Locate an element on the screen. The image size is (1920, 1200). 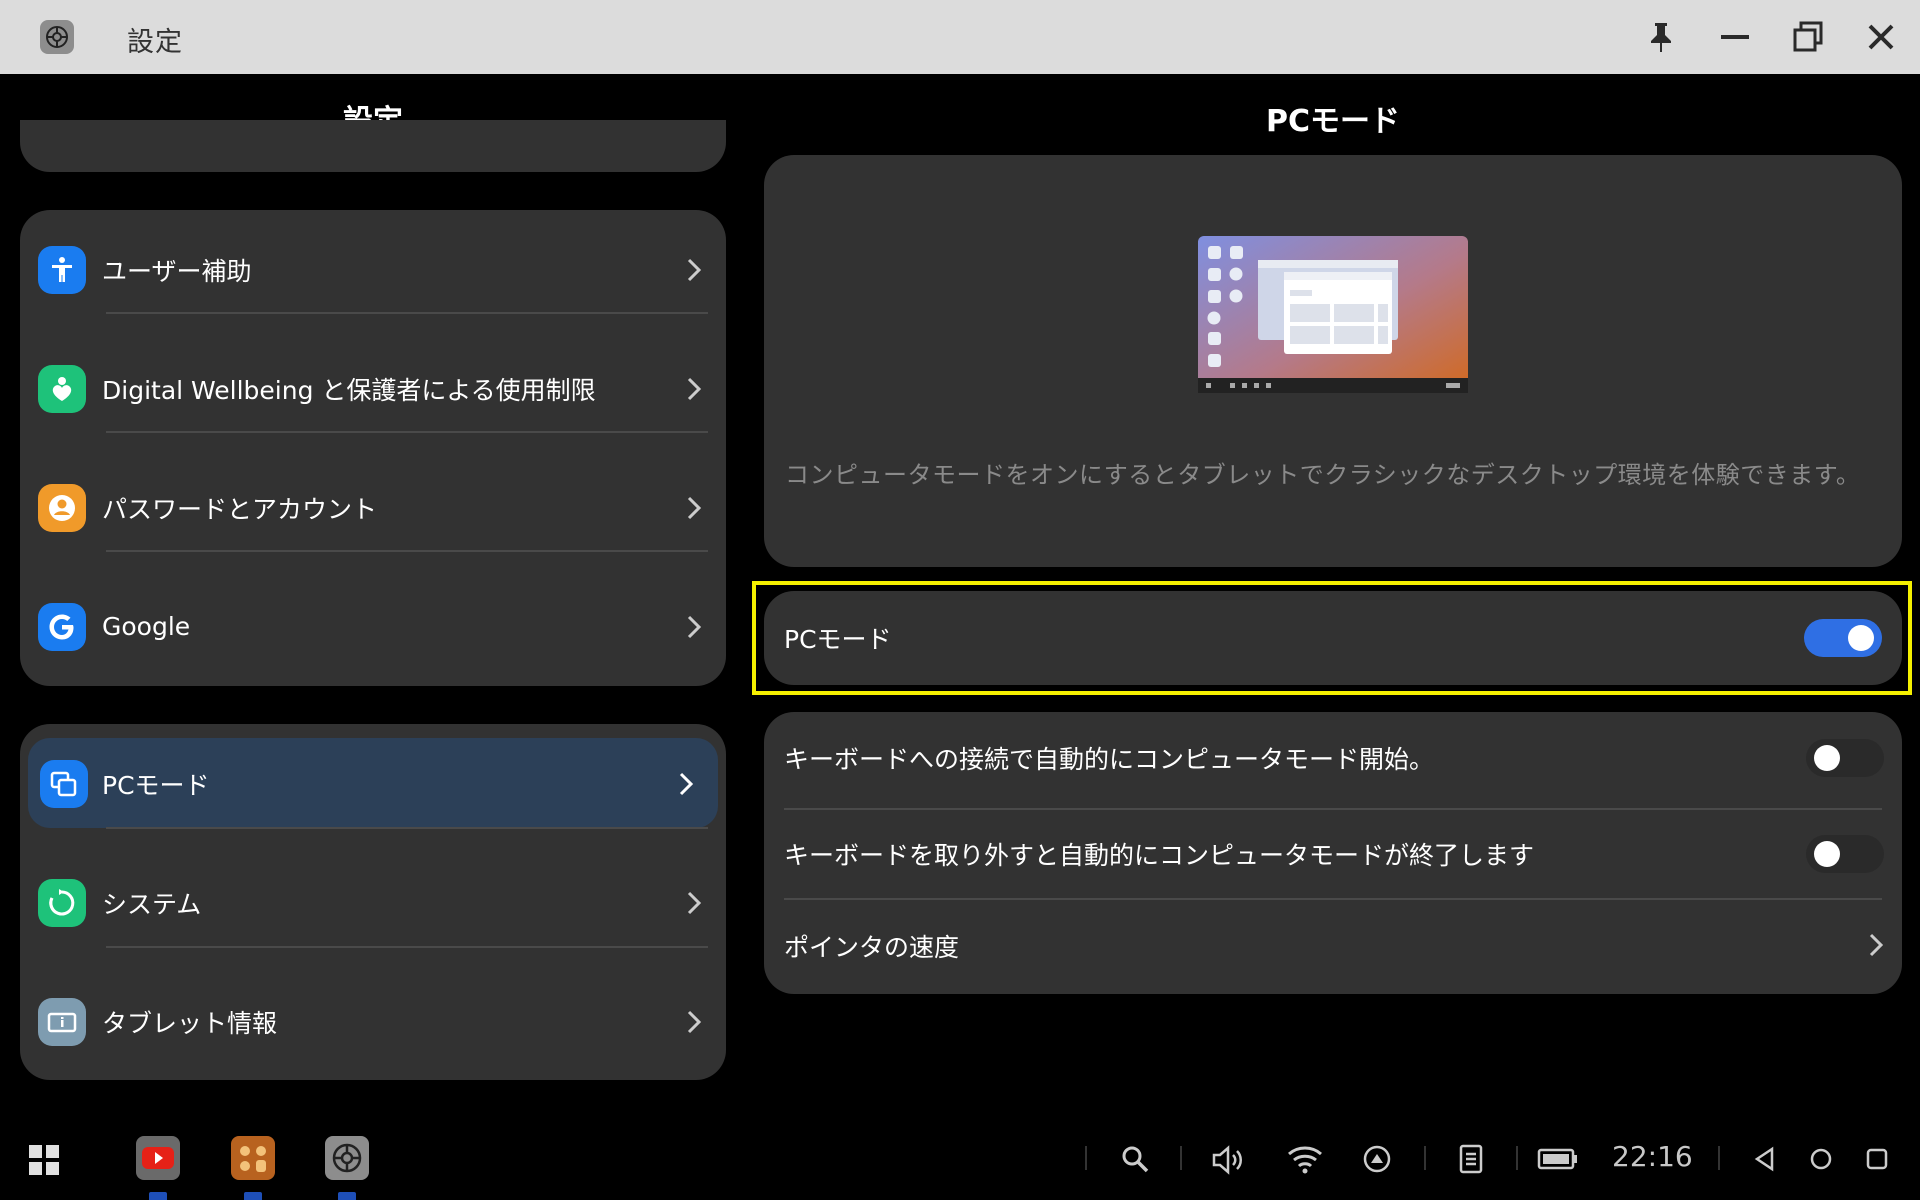
close-button is located at coordinates (1881, 37).